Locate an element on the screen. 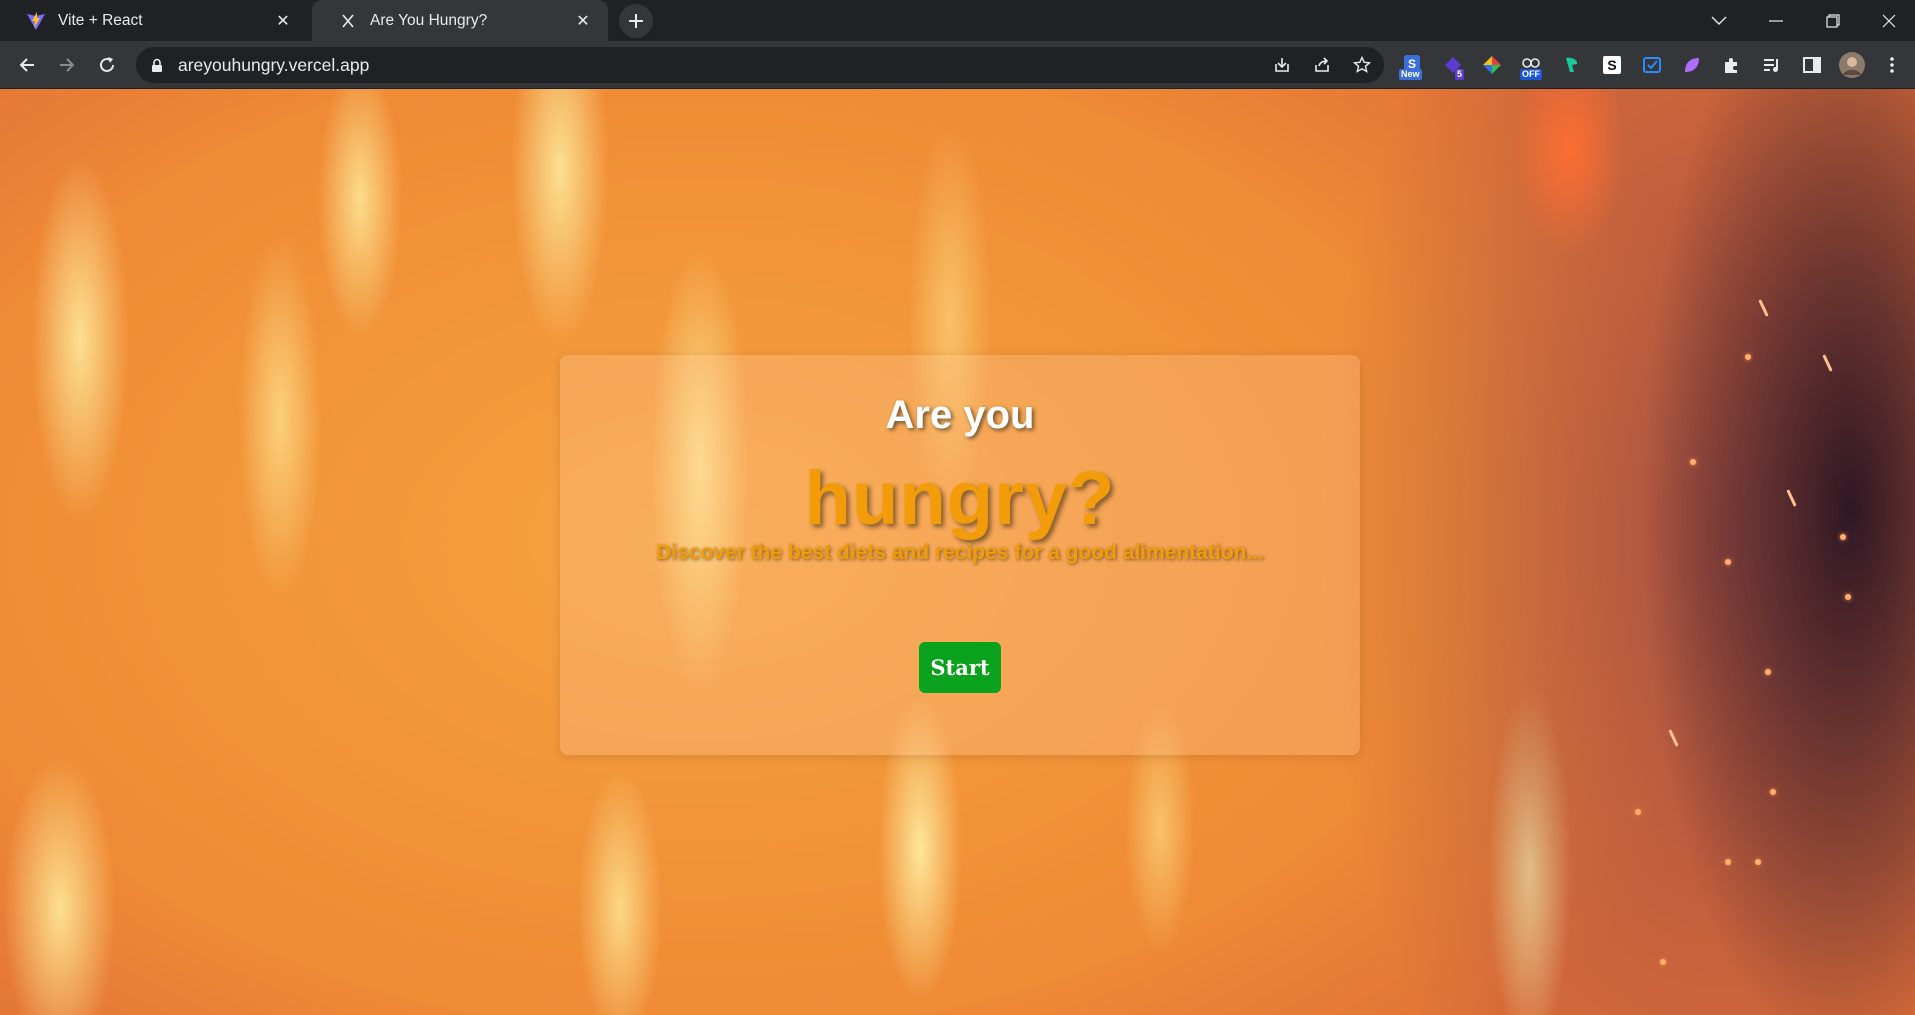 The image size is (1915, 1015). star-icon is located at coordinates (1362, 64).